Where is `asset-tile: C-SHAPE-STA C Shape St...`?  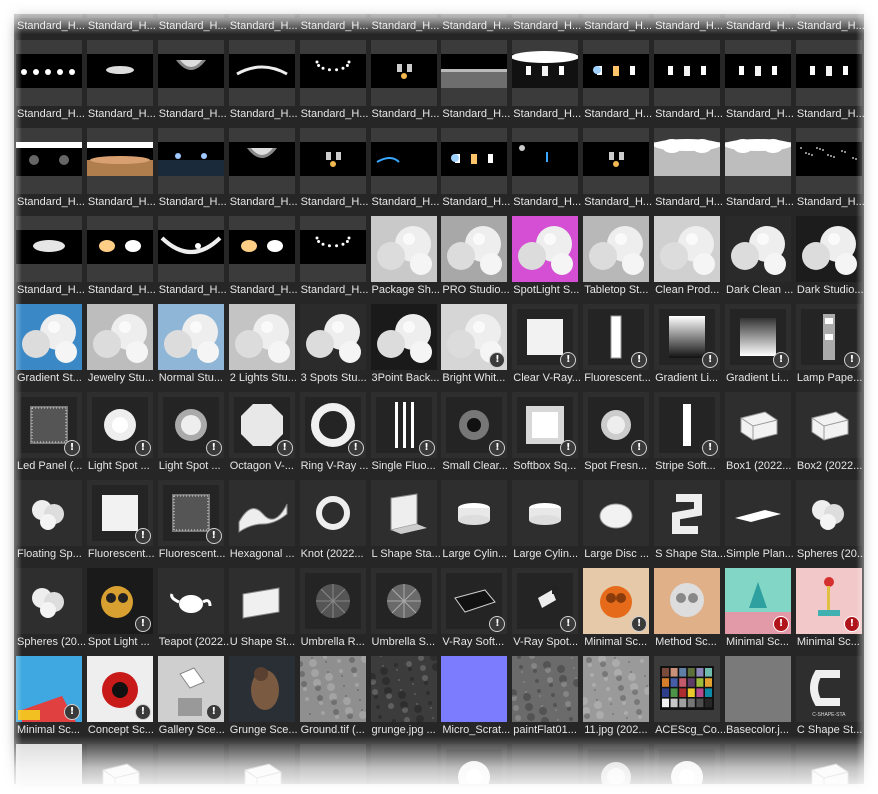
asset-tile: C-SHAPE-STA C Shape St... is located at coordinates (828, 699).